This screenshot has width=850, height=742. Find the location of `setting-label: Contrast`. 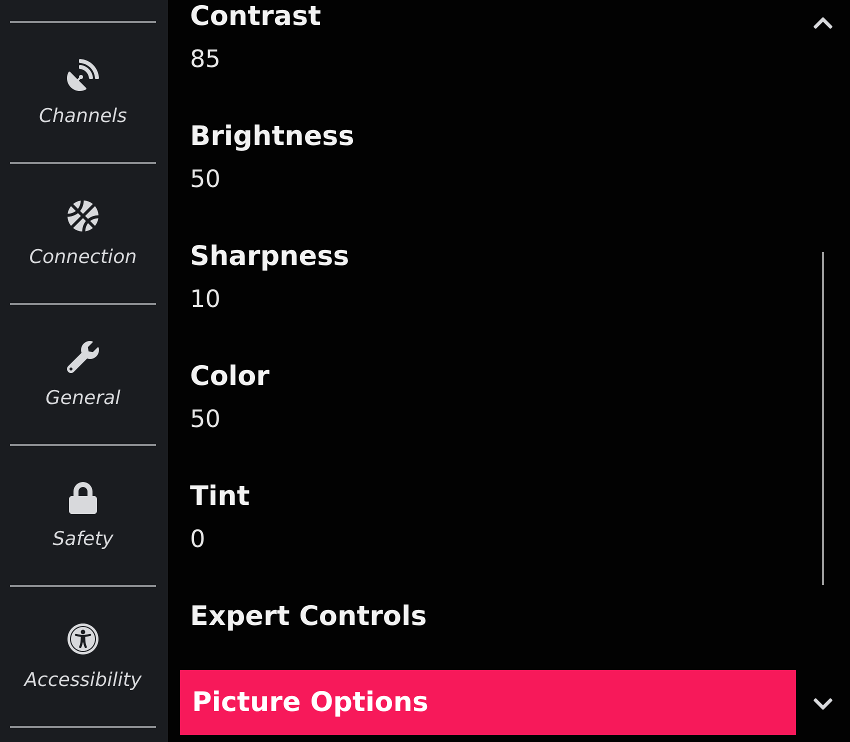

setting-label: Contrast is located at coordinates (256, 17).